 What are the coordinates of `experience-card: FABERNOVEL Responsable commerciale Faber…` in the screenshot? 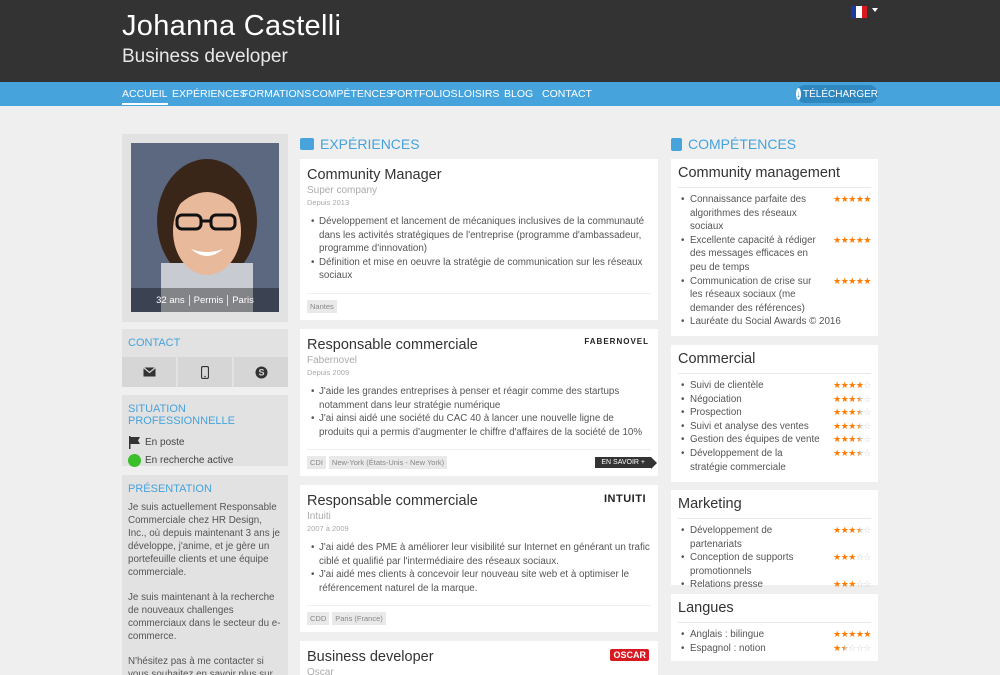 It's located at (479, 402).